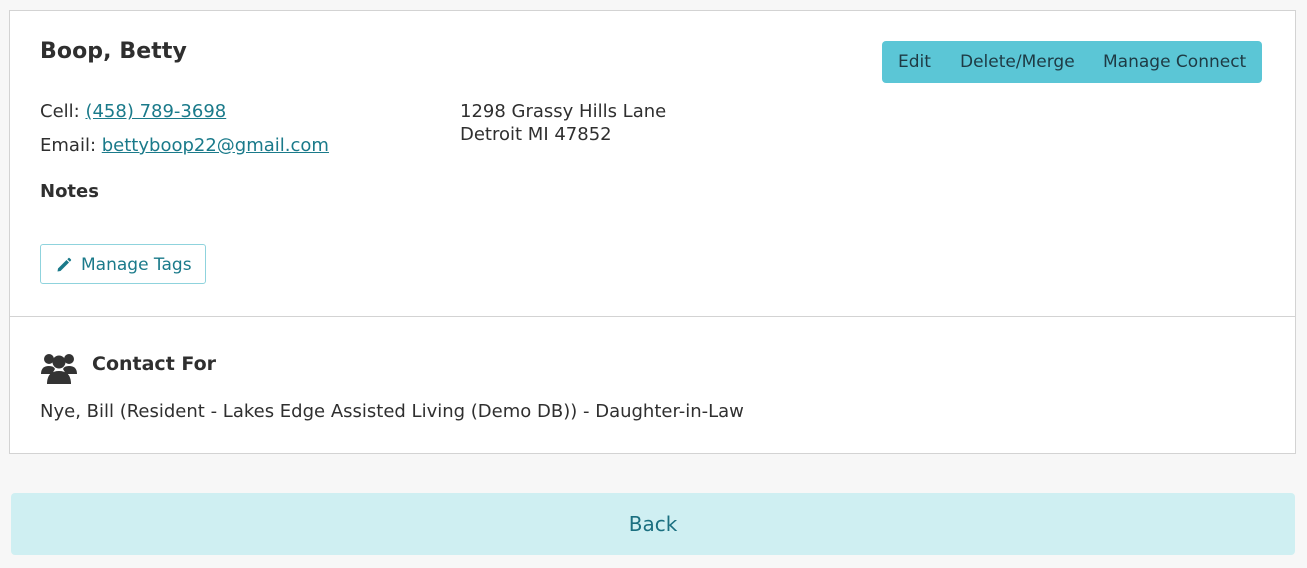  I want to click on address-line-1: 1298 Grassy Hills Lane, so click(563, 111).